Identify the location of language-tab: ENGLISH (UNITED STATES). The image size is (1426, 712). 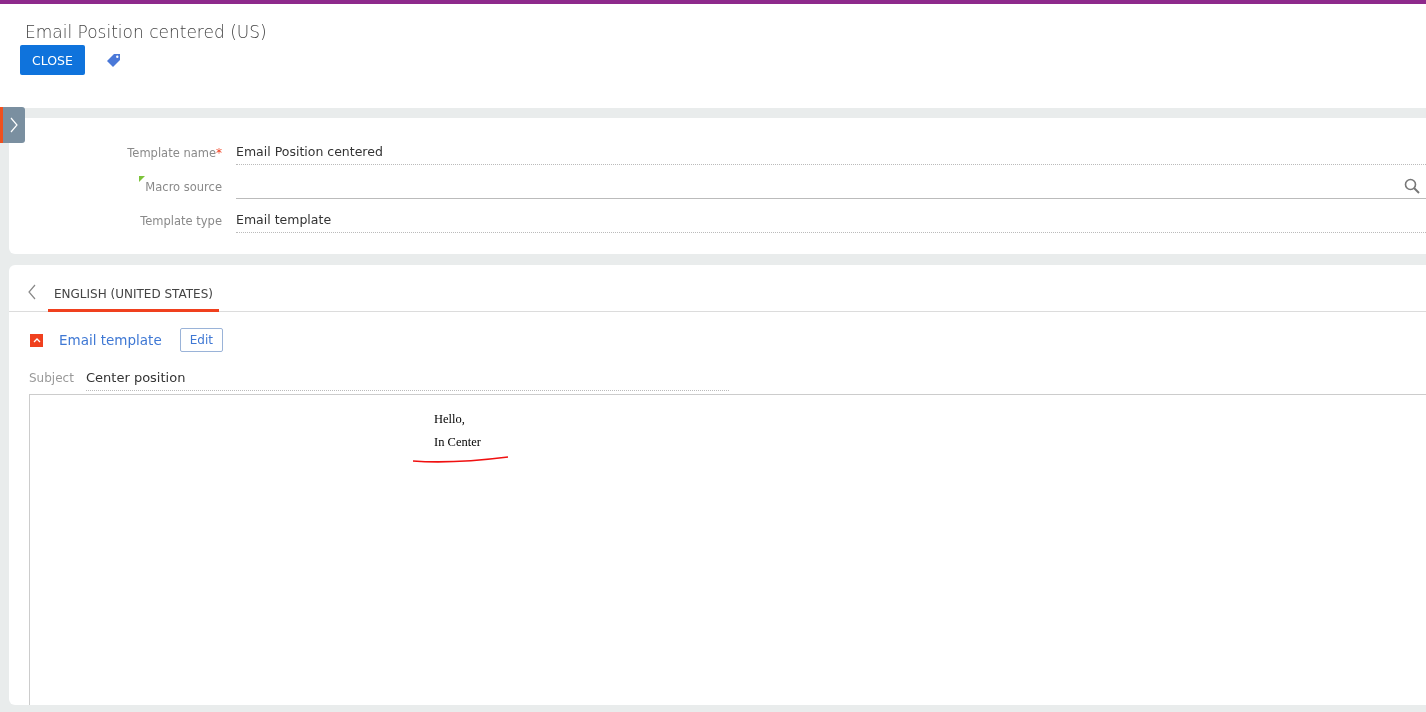
(133, 299).